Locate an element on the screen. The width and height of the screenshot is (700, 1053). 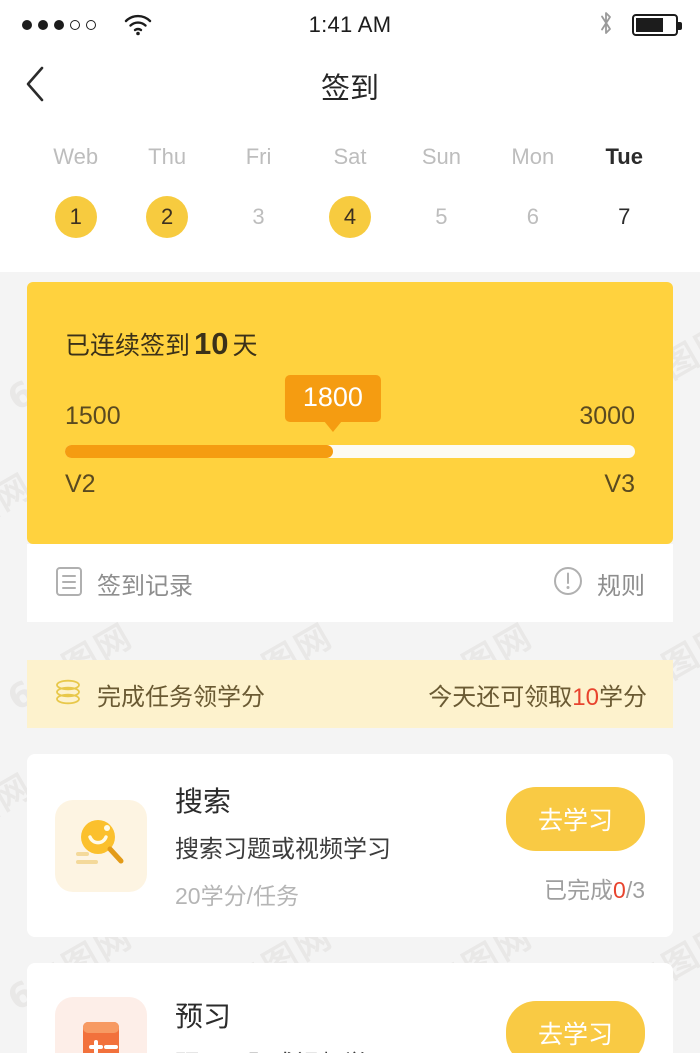
rules-label: 规则 is located at coordinates (621, 586).